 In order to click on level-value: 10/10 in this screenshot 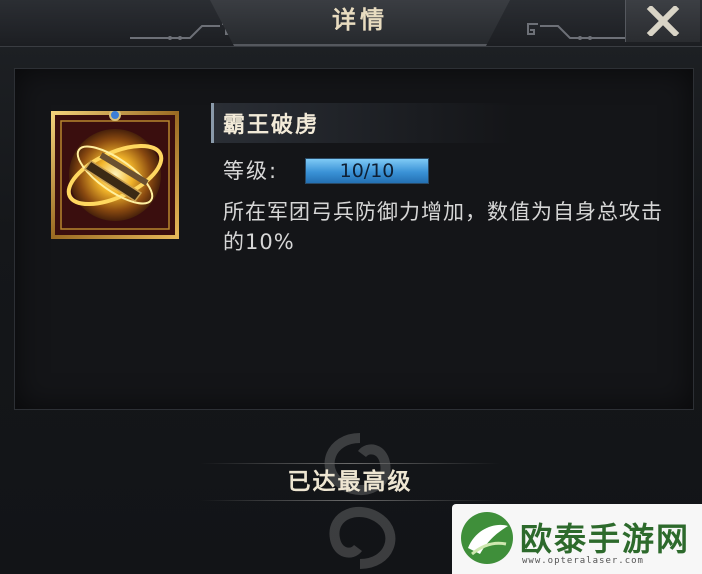, I will do `click(367, 171)`.